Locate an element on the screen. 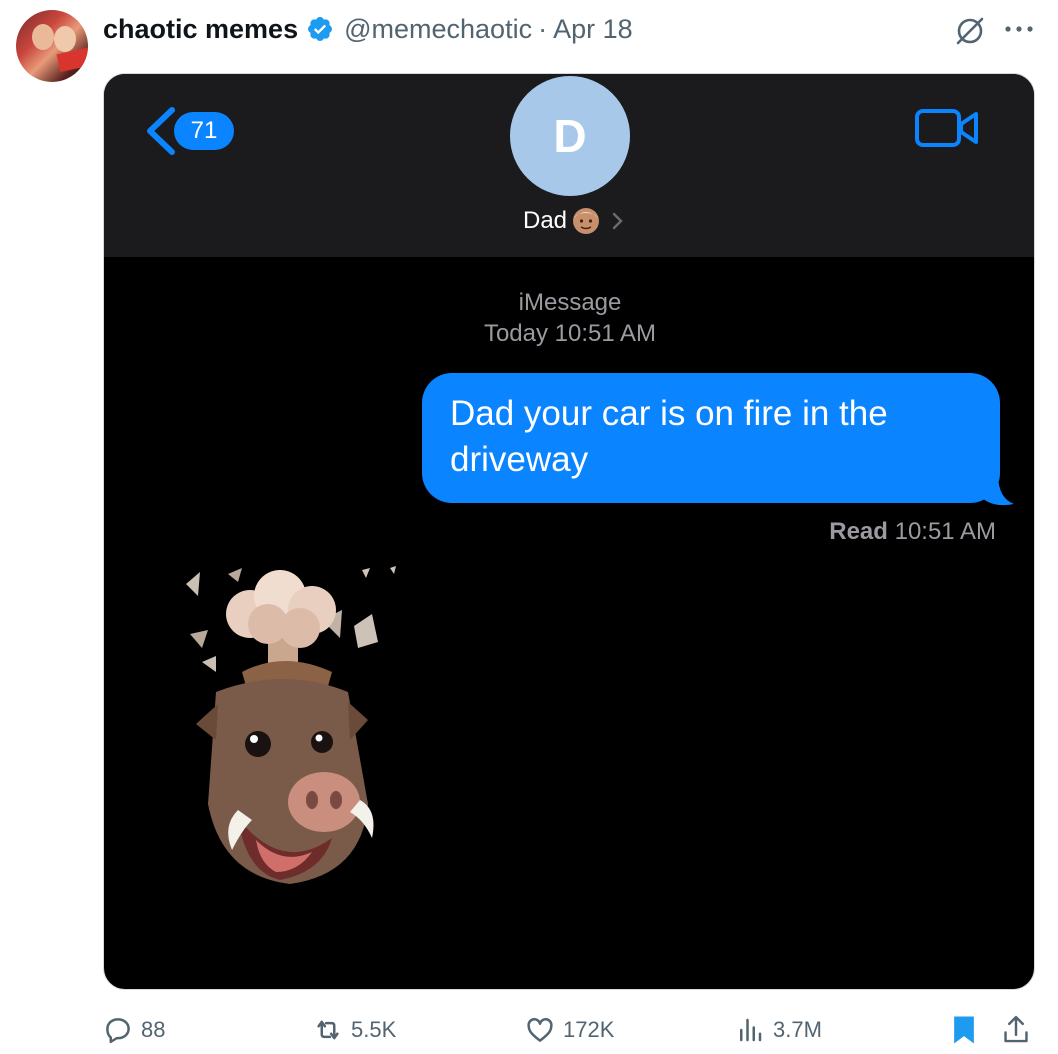 The image size is (1058, 1054). grok-icon is located at coordinates (970, 31).